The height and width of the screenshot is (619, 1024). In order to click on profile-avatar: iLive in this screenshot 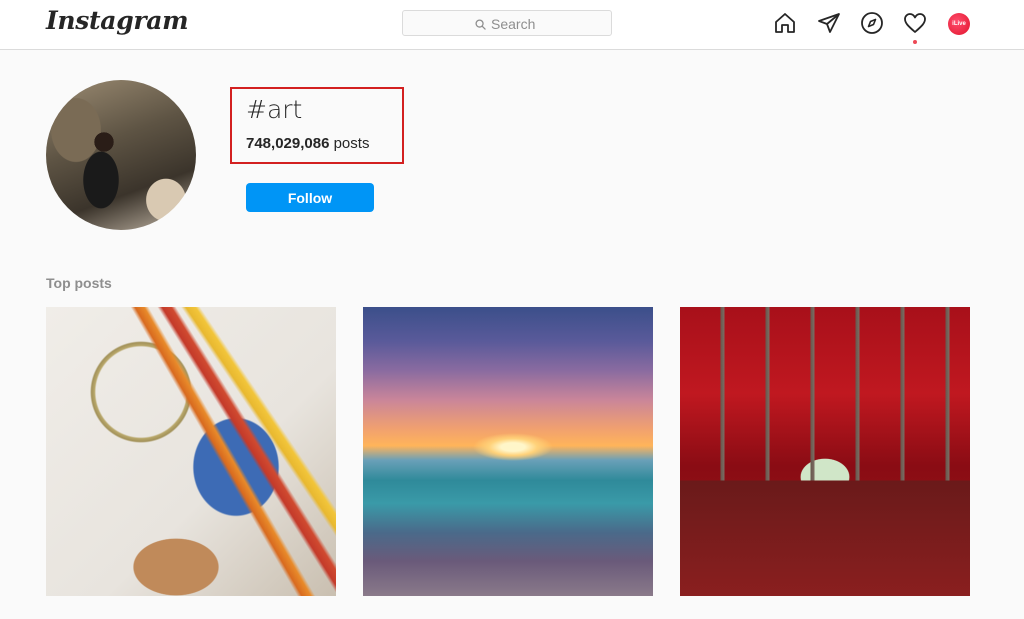, I will do `click(959, 24)`.